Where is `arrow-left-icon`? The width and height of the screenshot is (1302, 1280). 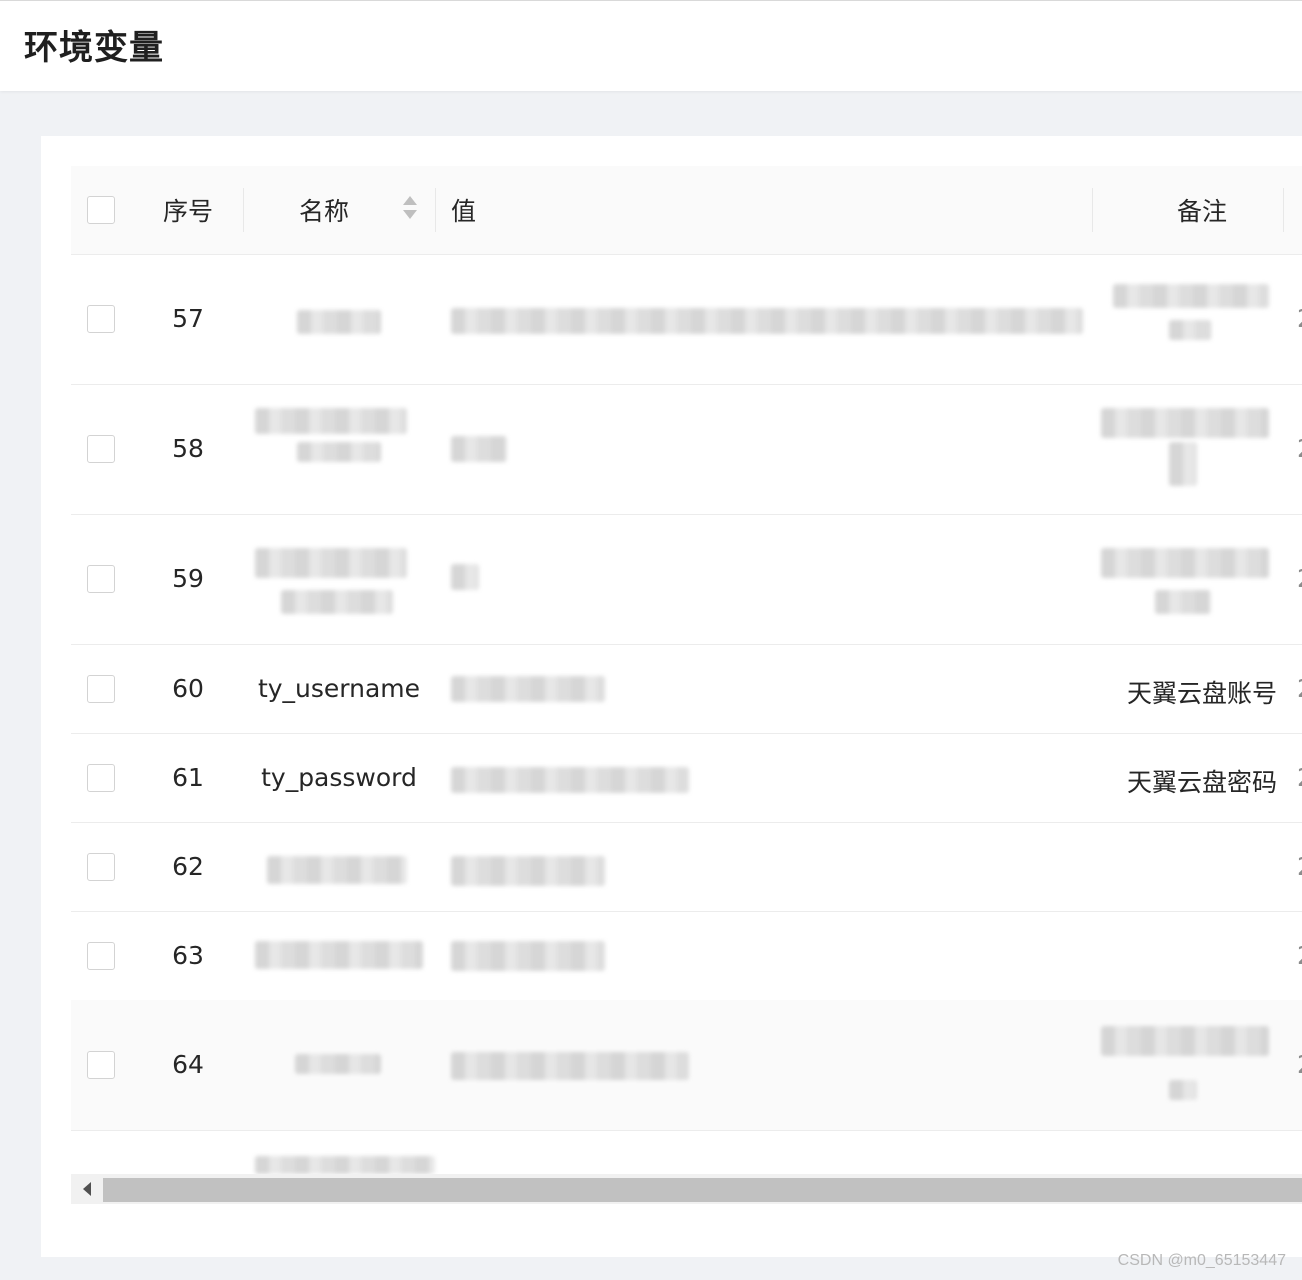 arrow-left-icon is located at coordinates (87, 1189).